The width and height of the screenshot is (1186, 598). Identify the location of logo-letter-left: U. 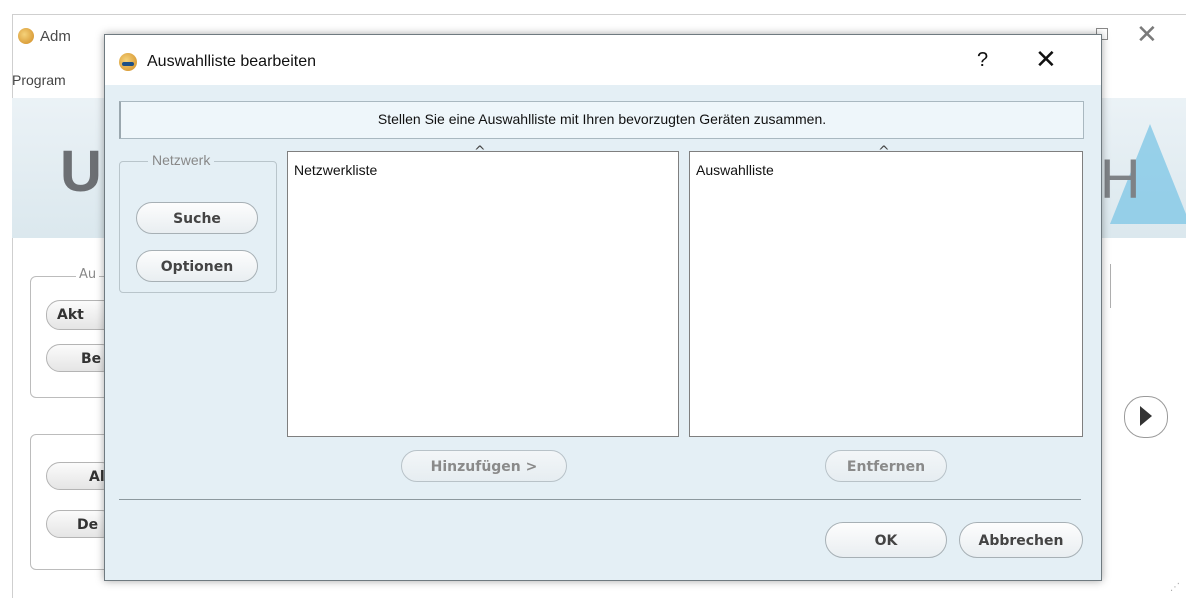
(81, 171).